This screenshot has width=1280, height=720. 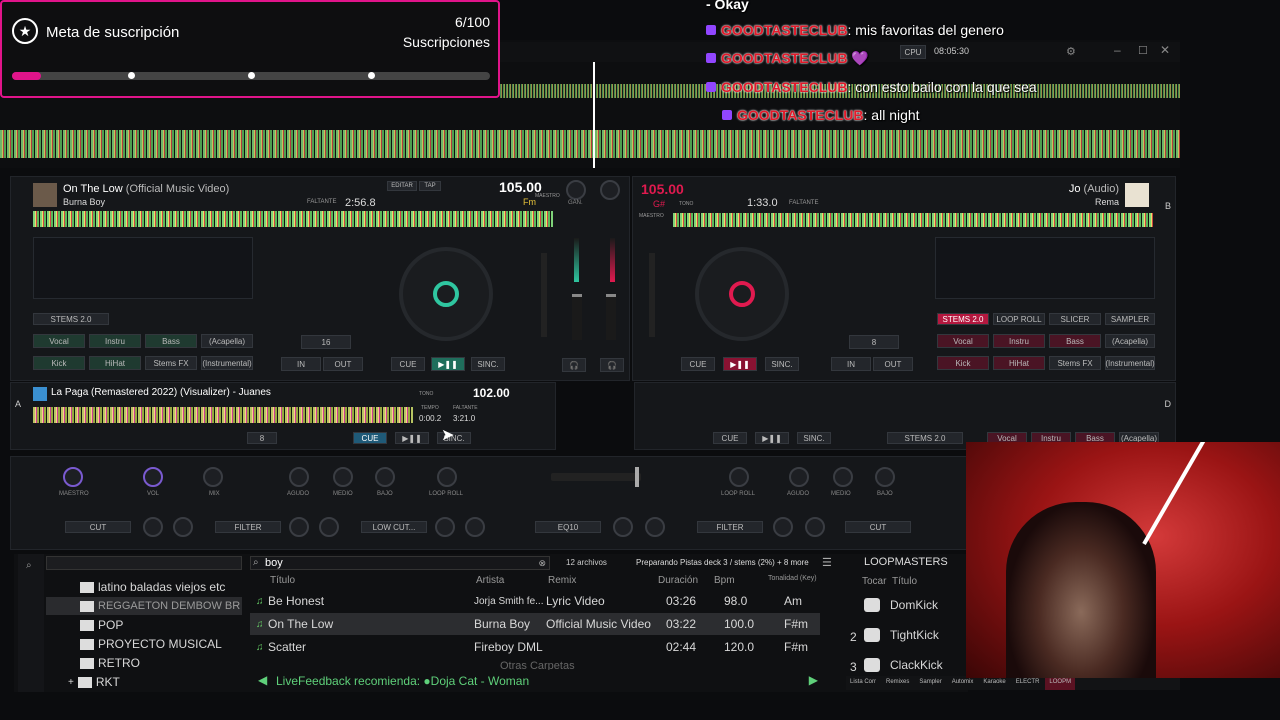 I want to click on tab-loopm: LOOPM, so click(x=1060, y=683).